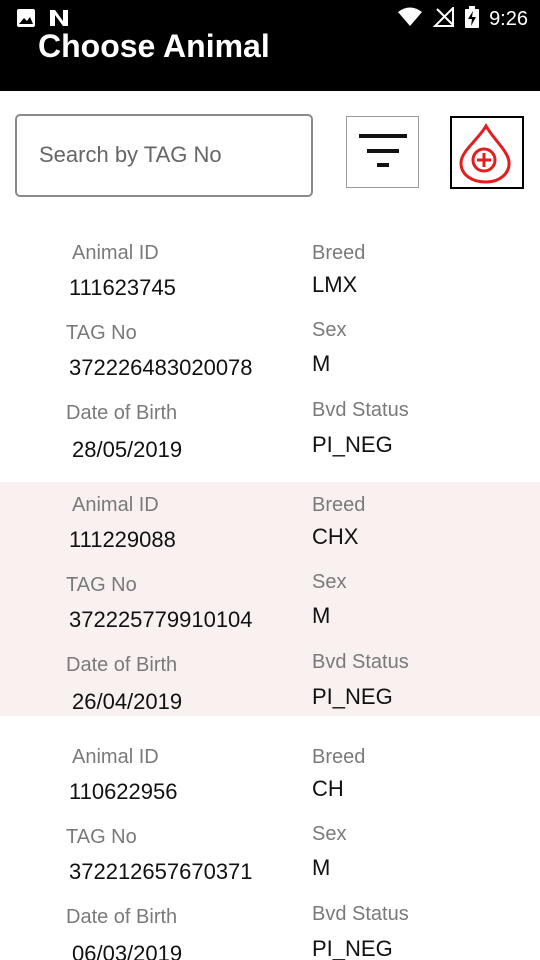 The height and width of the screenshot is (960, 540). I want to click on filter-button, so click(382, 152).